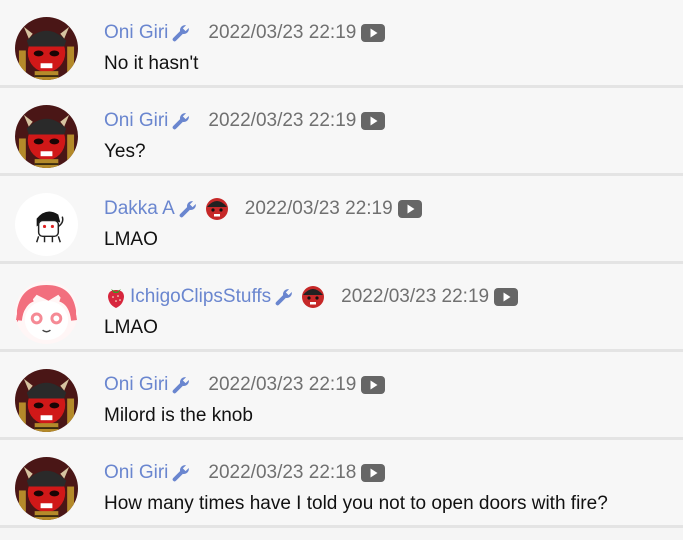  I want to click on ichigo-avatar, so click(46, 312).